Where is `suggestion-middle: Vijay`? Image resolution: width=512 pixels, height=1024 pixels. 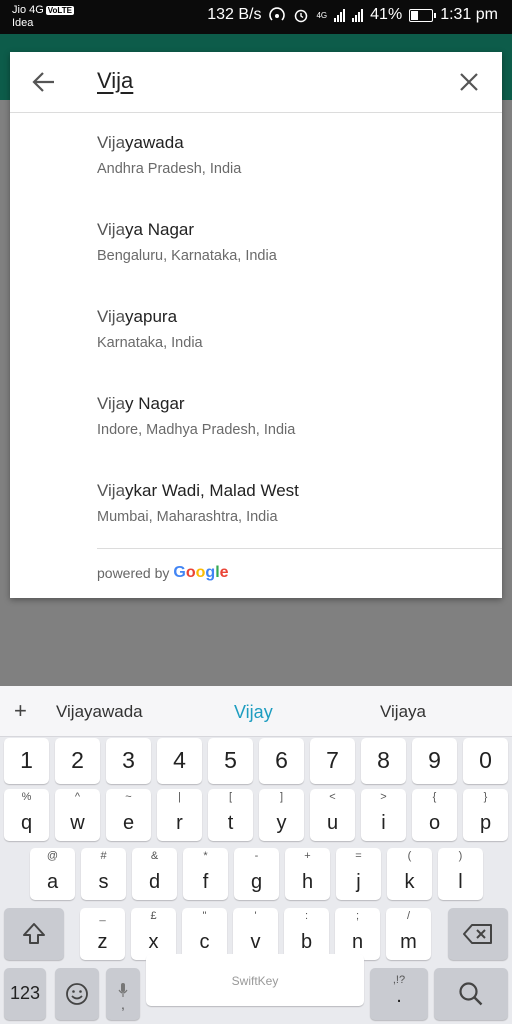
suggestion-middle: Vijay is located at coordinates (253, 712).